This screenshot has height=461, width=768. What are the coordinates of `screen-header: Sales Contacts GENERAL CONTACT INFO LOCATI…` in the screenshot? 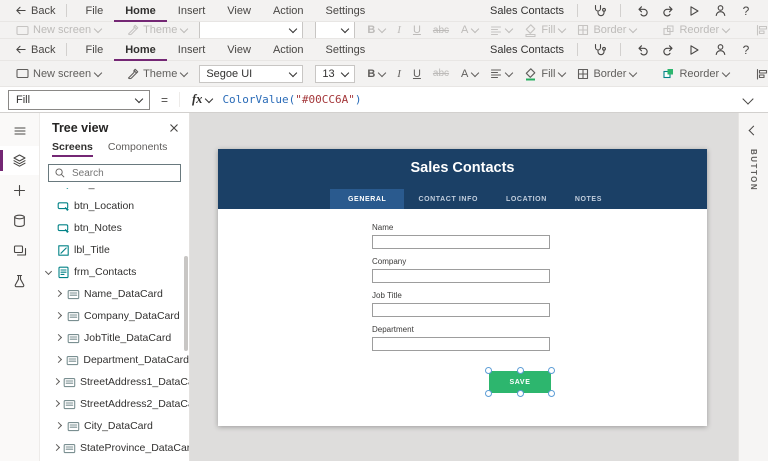 It's located at (462, 179).